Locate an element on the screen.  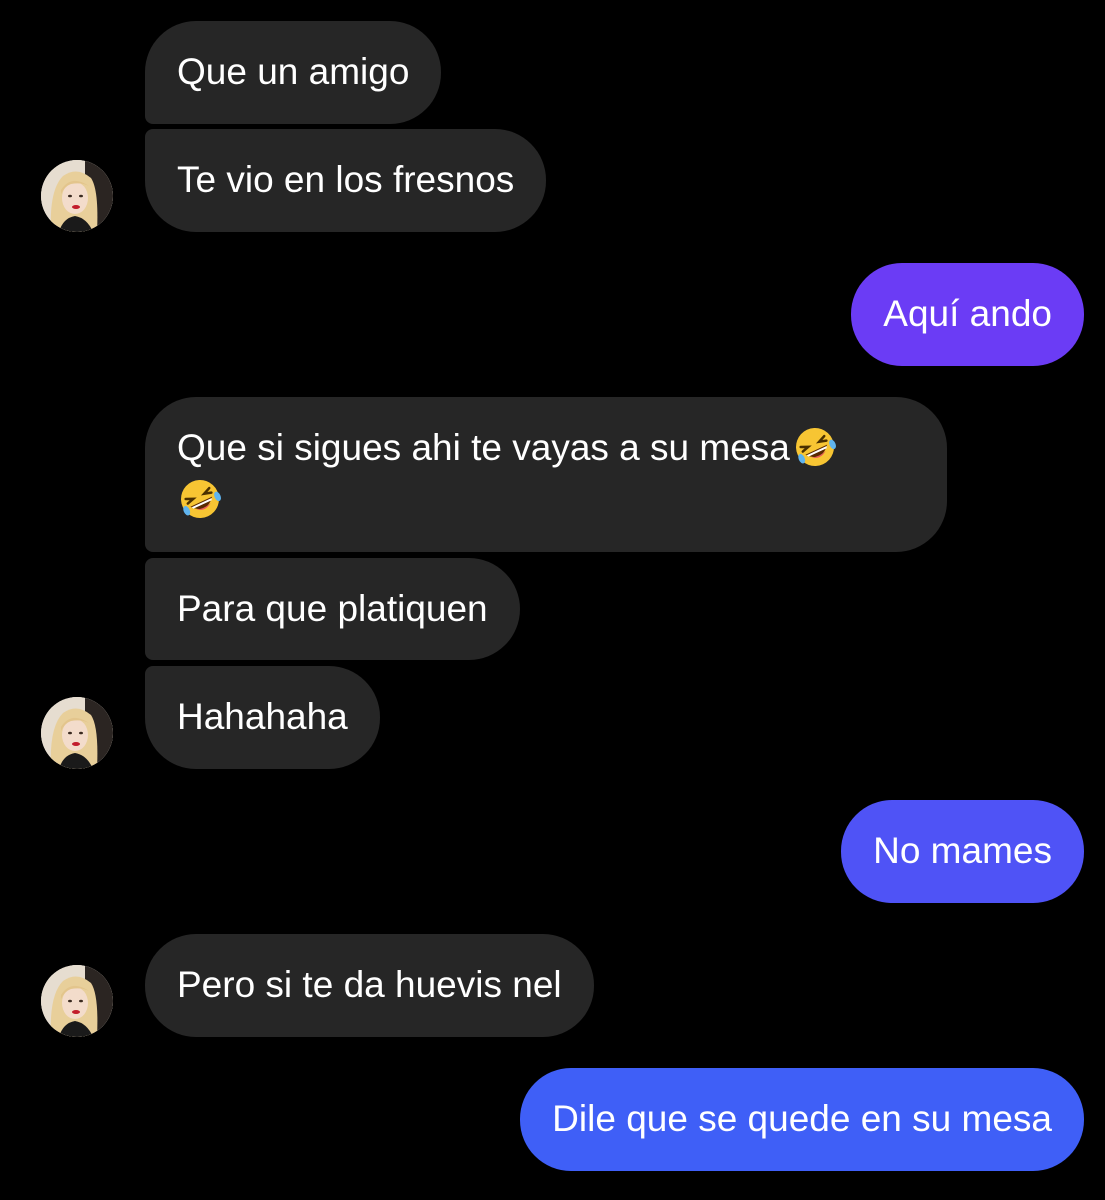
message-bubble: Hahahaha is located at coordinates (262, 717).